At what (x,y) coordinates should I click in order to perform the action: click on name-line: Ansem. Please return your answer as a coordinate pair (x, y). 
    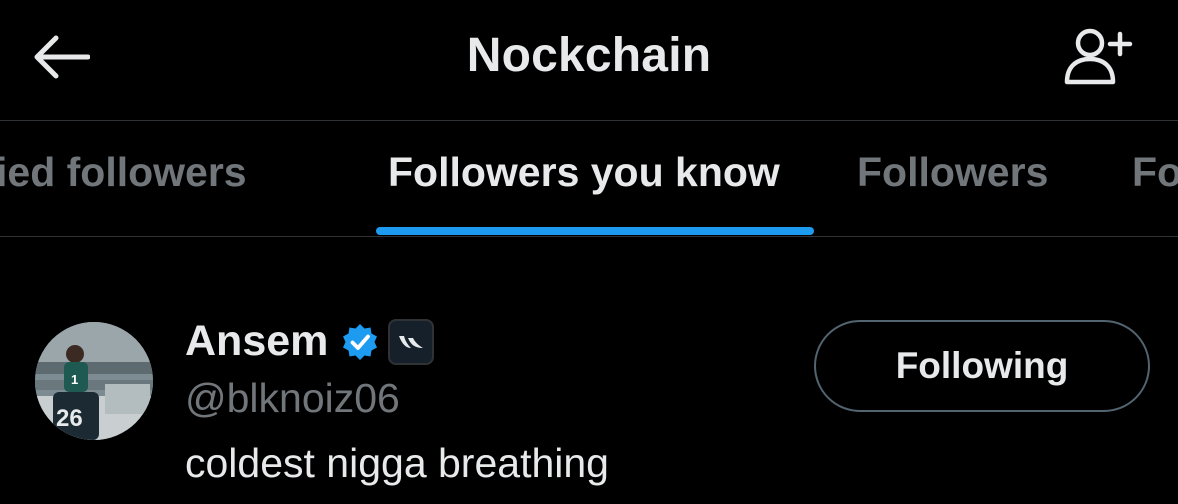
    Looking at the image, I should click on (310, 341).